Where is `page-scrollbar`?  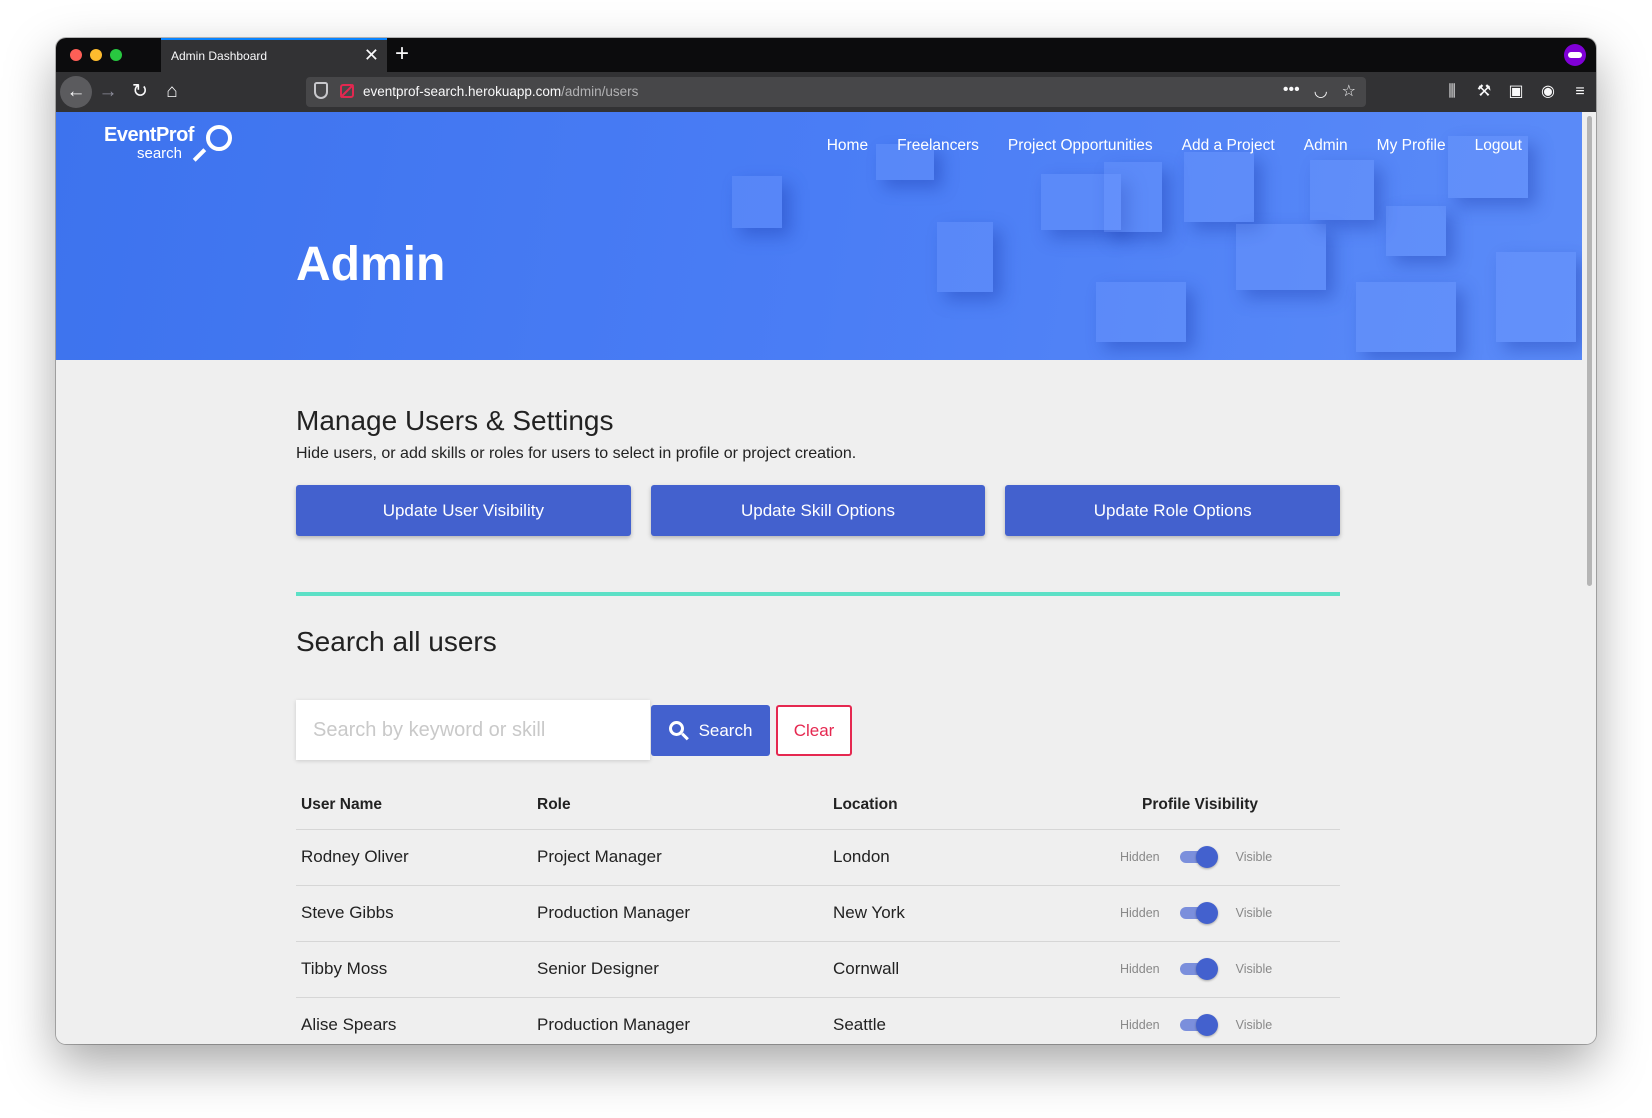
page-scrollbar is located at coordinates (1589, 578).